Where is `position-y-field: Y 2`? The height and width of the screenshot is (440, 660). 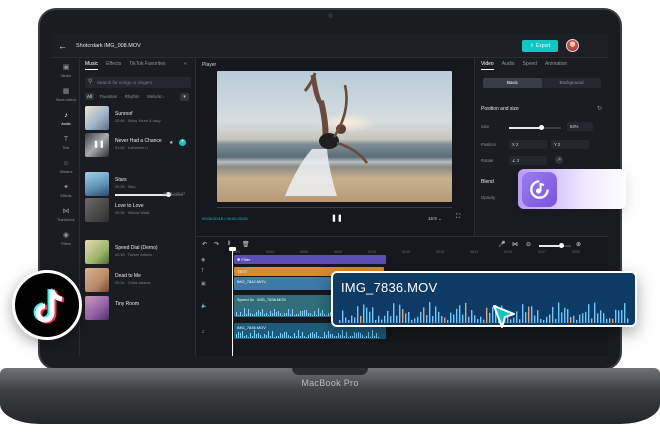 position-y-field: Y 2 is located at coordinates (570, 144).